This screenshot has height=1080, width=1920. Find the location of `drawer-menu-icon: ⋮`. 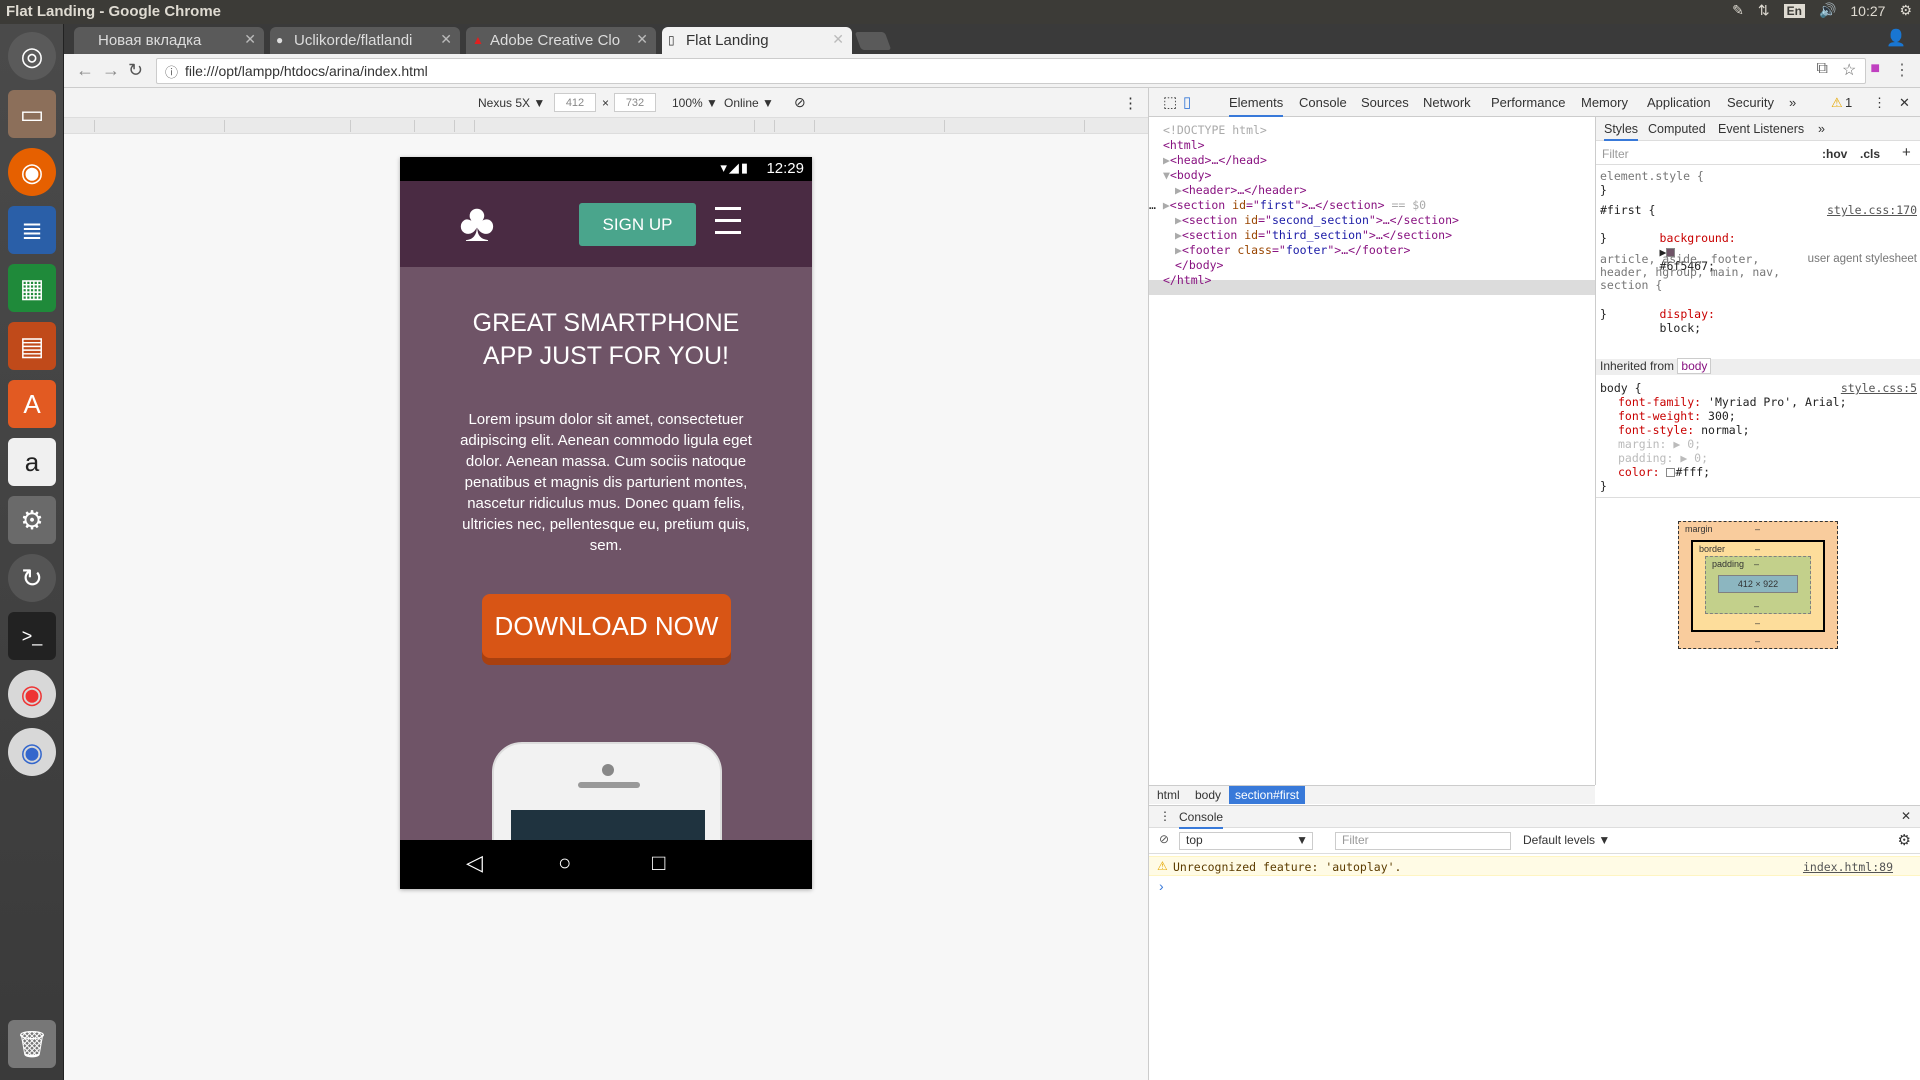

drawer-menu-icon: ⋮ is located at coordinates (1165, 816).